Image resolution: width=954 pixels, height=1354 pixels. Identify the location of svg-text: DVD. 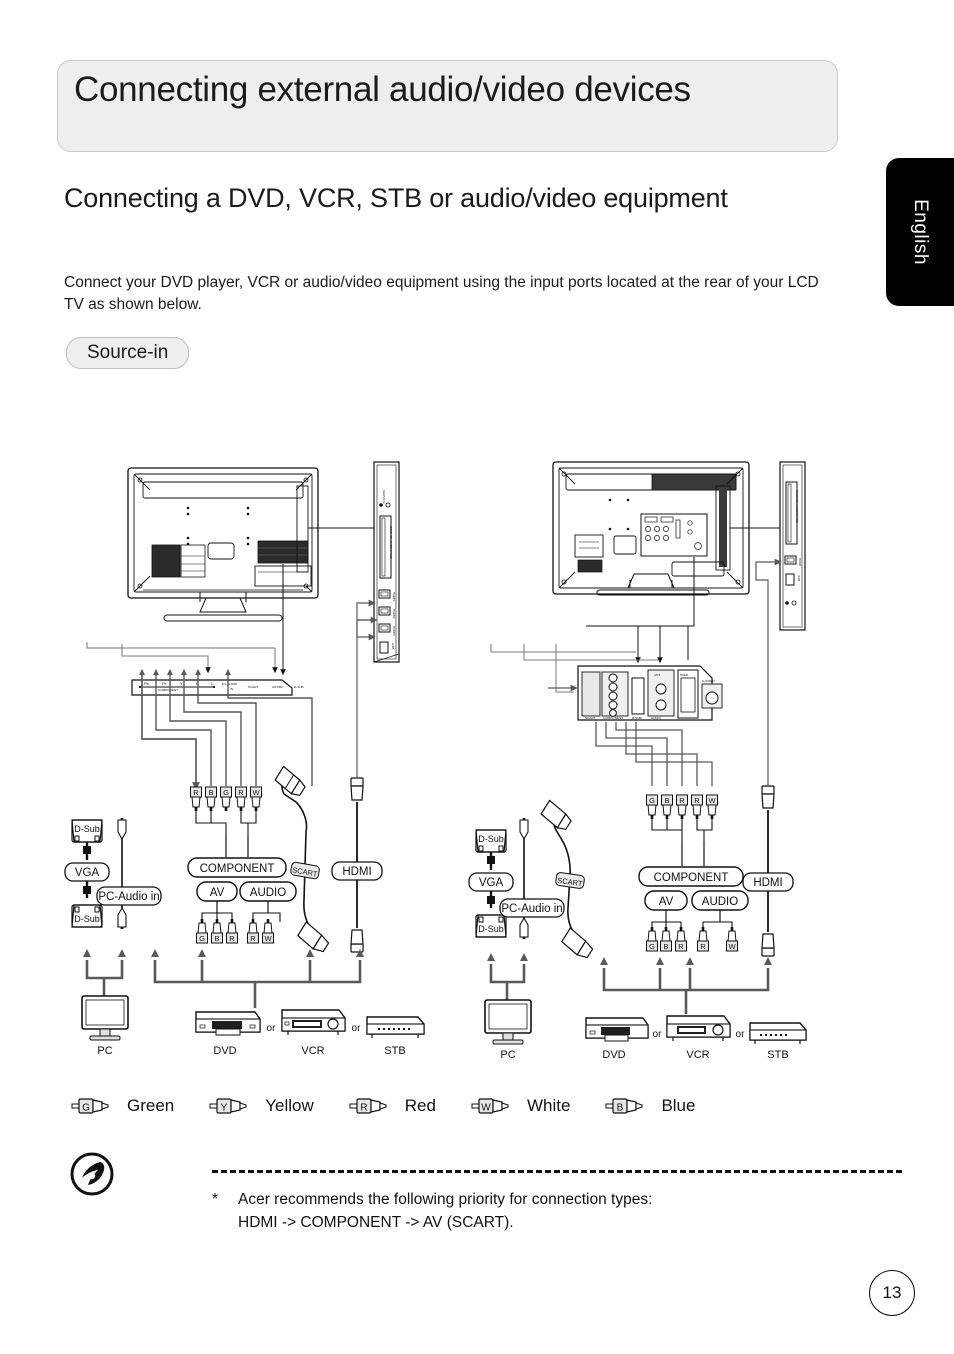
(613, 1055).